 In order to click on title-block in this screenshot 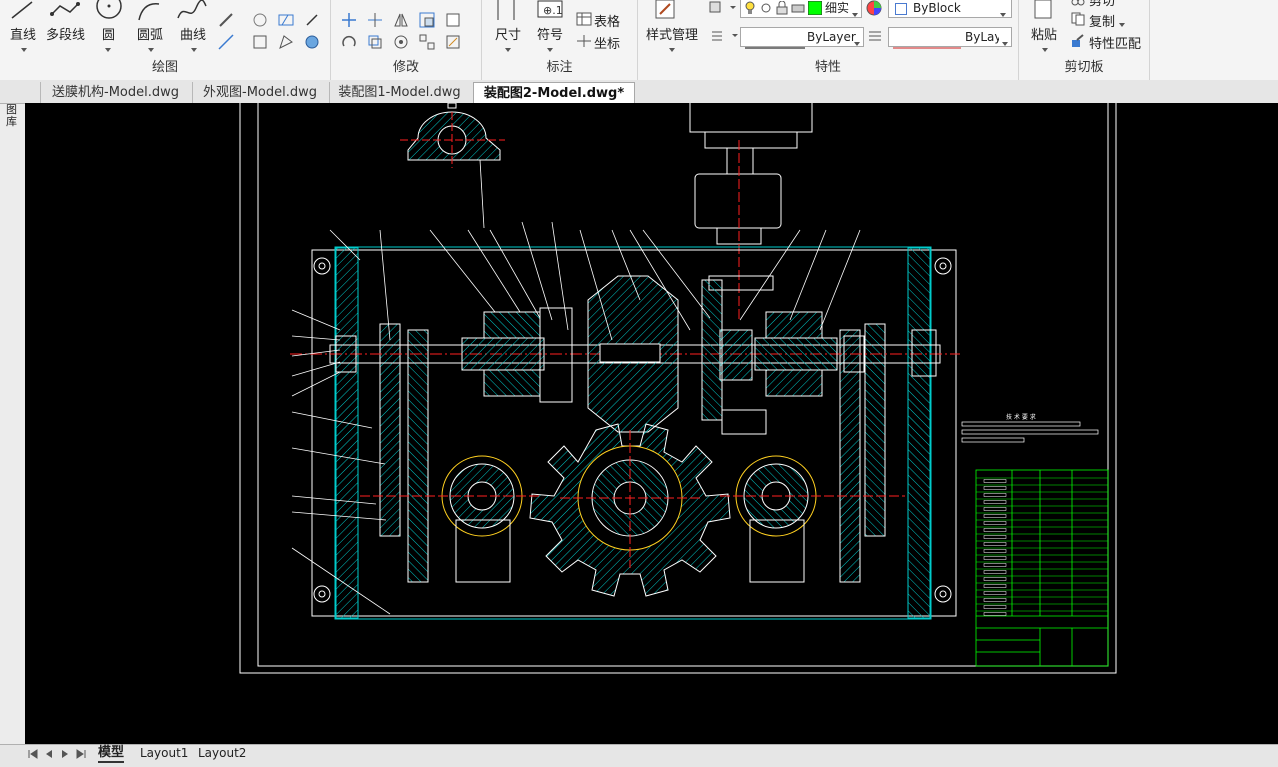, I will do `click(1042, 568)`.